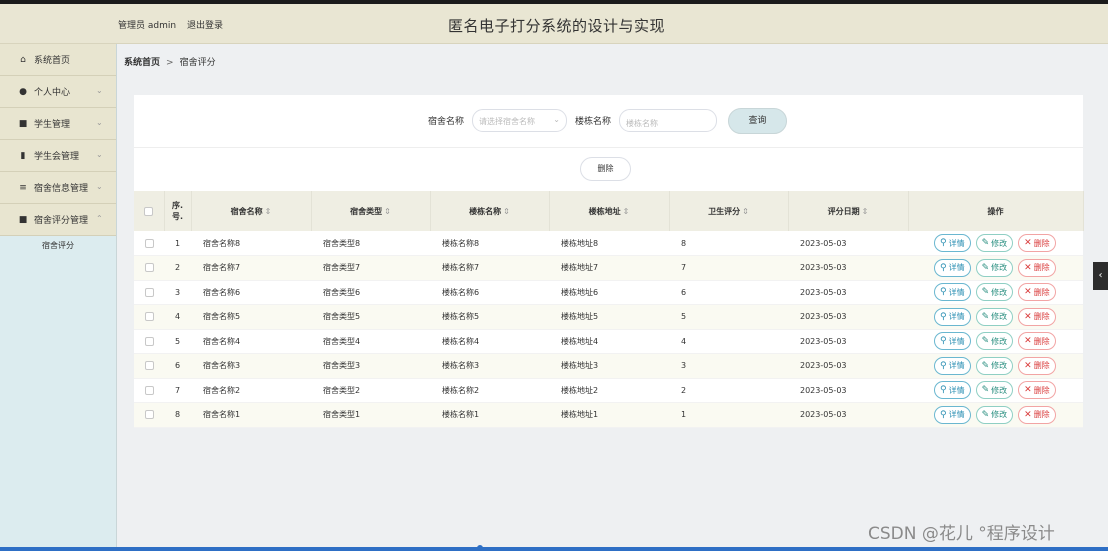 The image size is (1108, 551). What do you see at coordinates (149, 211) in the screenshot?
I see `select-all-checkbox` at bounding box center [149, 211].